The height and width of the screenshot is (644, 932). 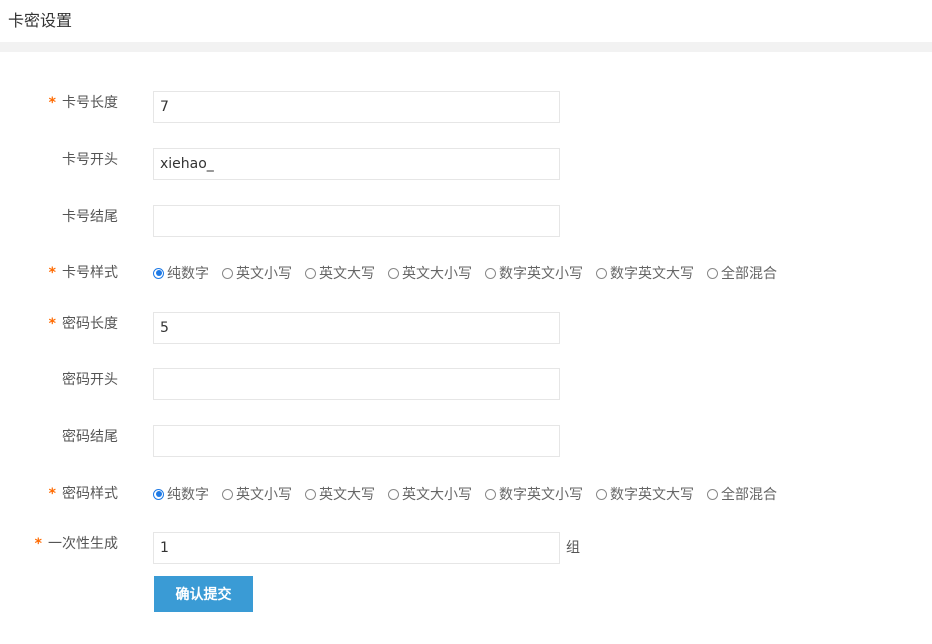 I want to click on pwd-style-option: 全部混合, so click(x=742, y=494).